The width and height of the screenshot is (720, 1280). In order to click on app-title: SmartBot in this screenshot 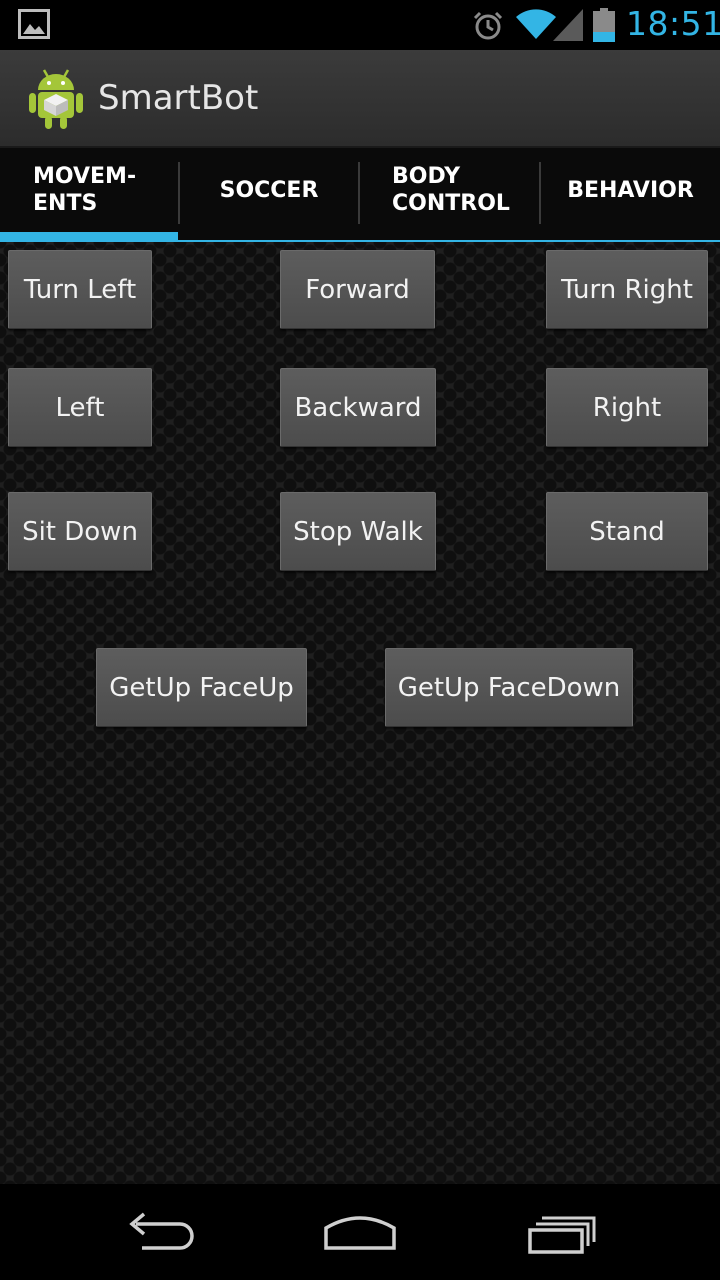, I will do `click(178, 98)`.